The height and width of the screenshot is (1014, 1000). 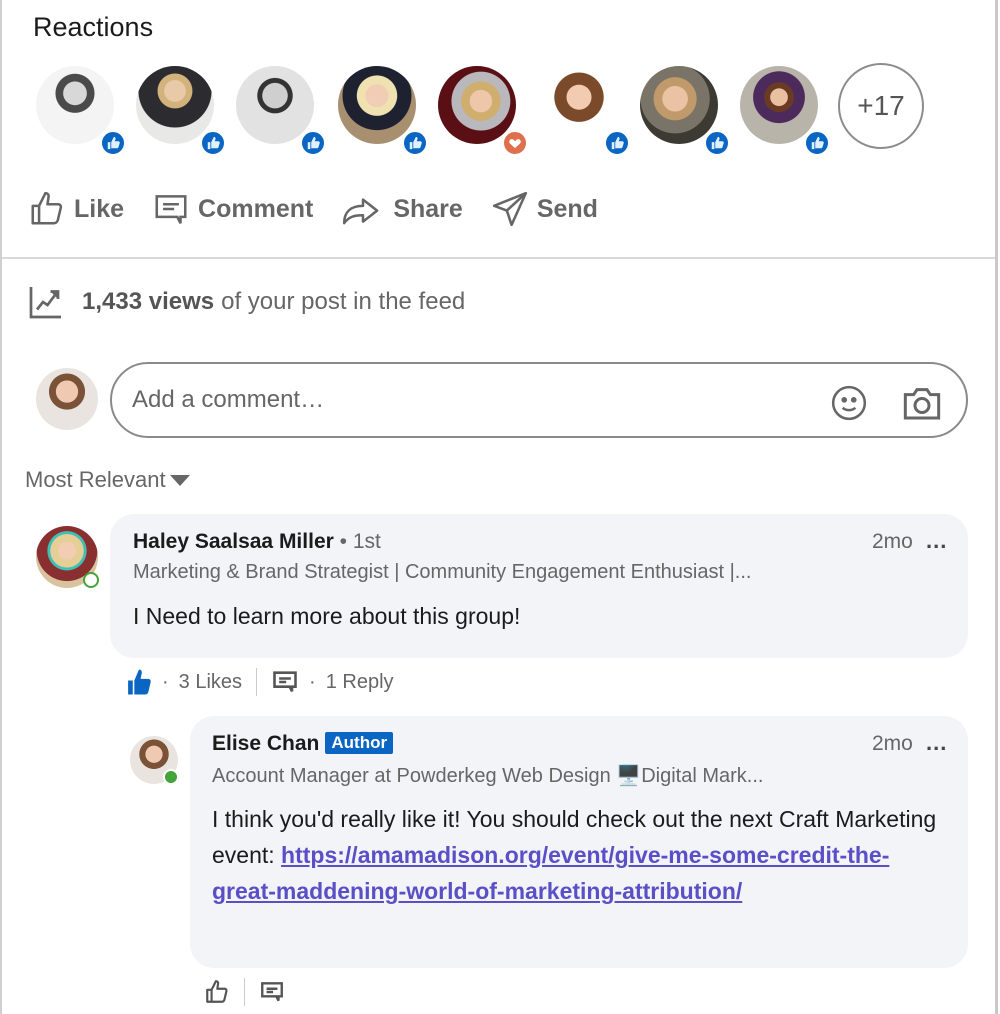 I want to click on send-label: Send, so click(x=567, y=208).